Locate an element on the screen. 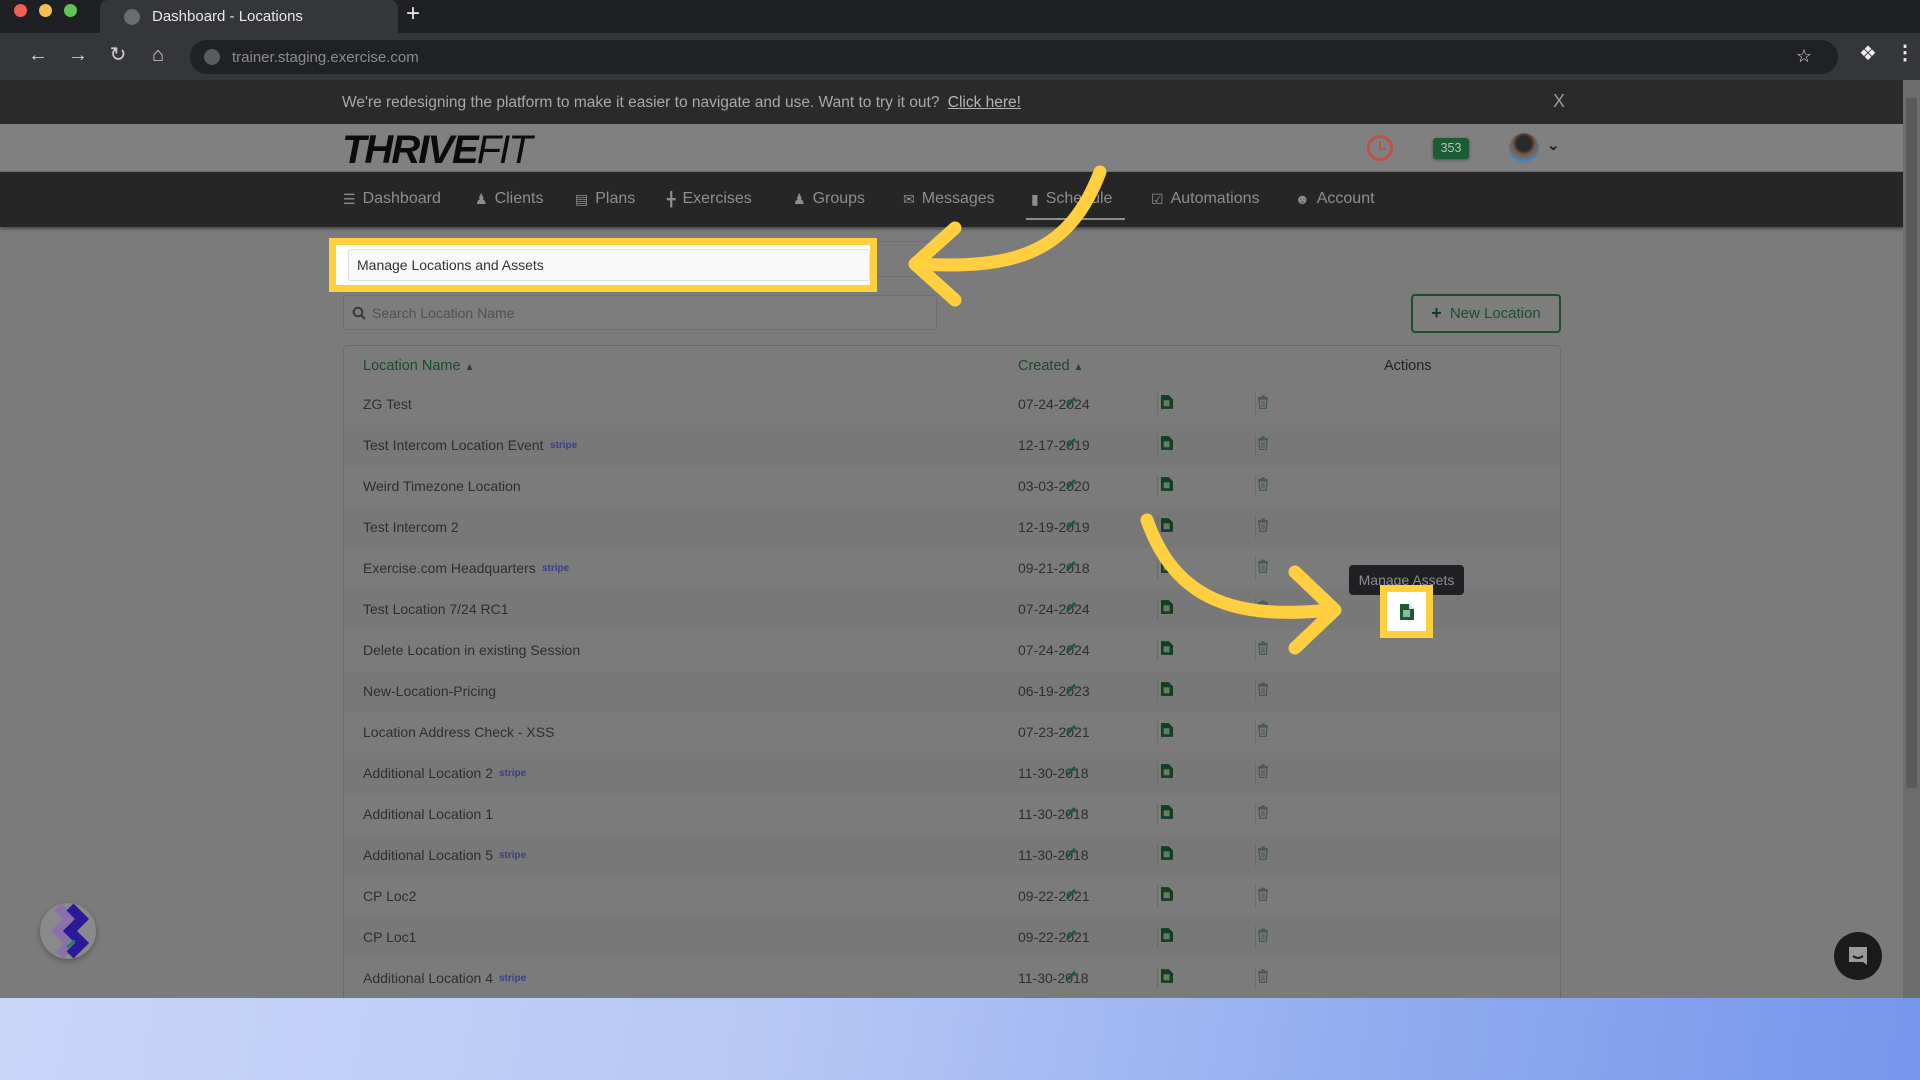  notification-count-badge: 353 is located at coordinates (1451, 148).